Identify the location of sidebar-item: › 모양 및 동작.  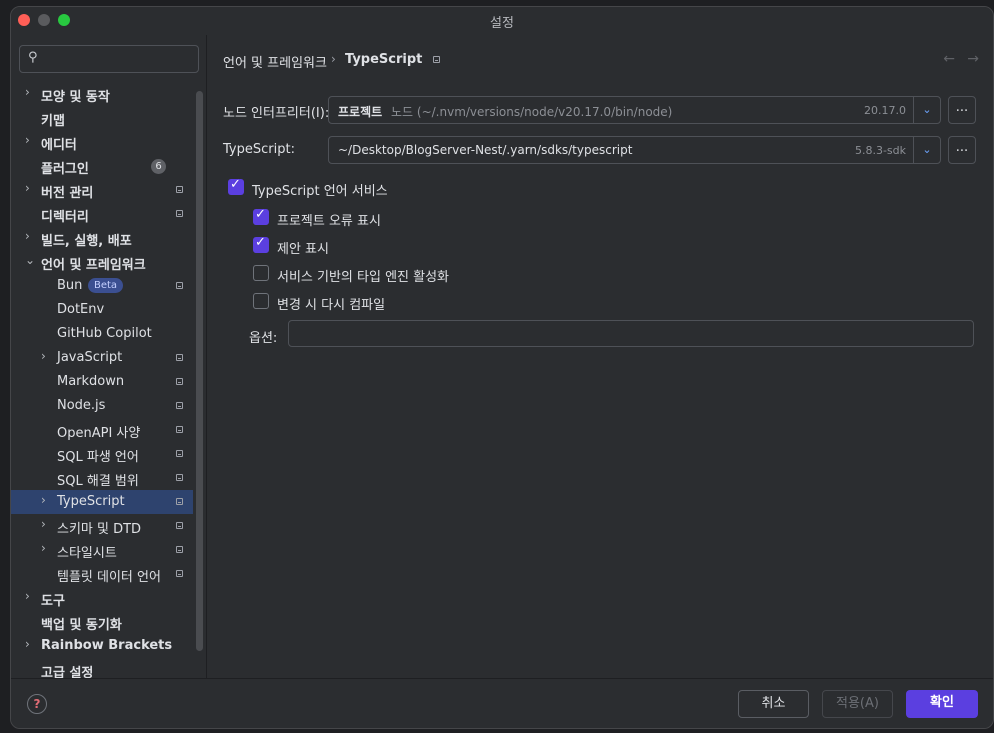
(102, 94).